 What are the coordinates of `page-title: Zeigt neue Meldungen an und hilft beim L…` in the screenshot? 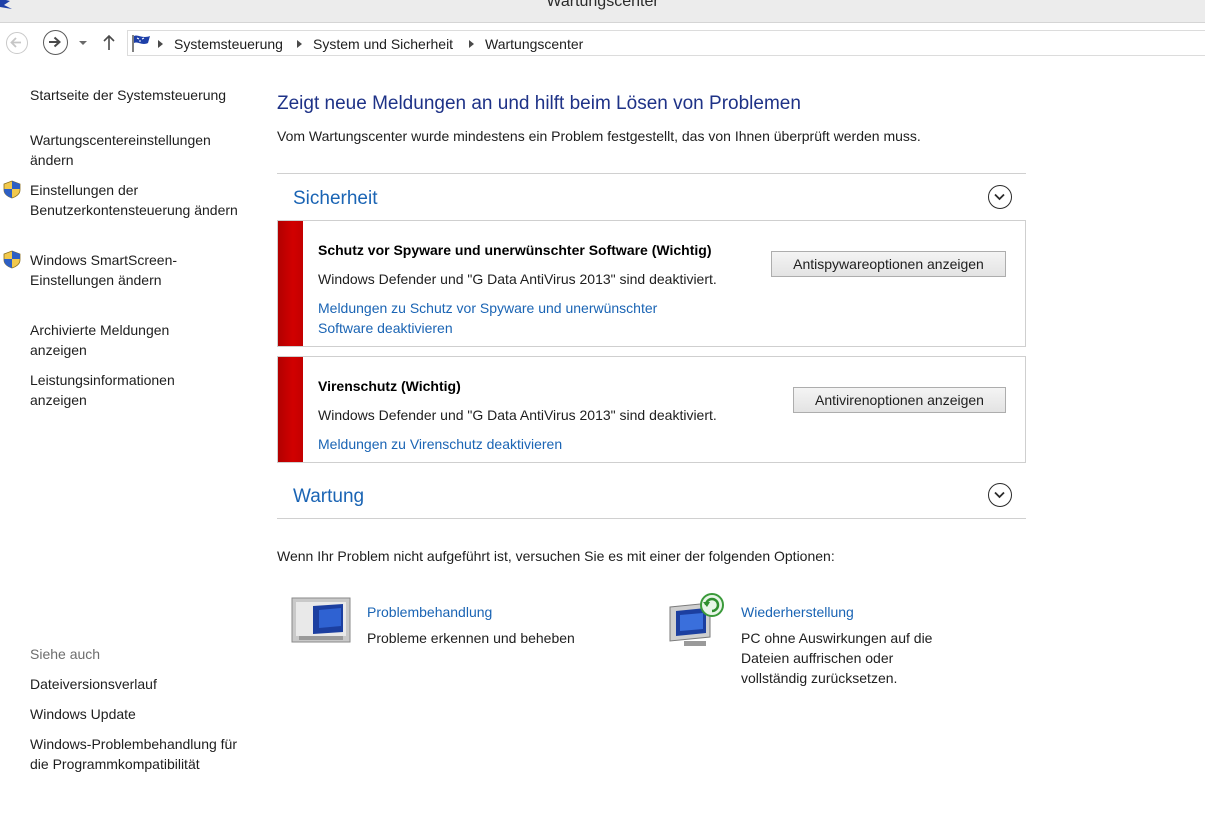 It's located at (539, 103).